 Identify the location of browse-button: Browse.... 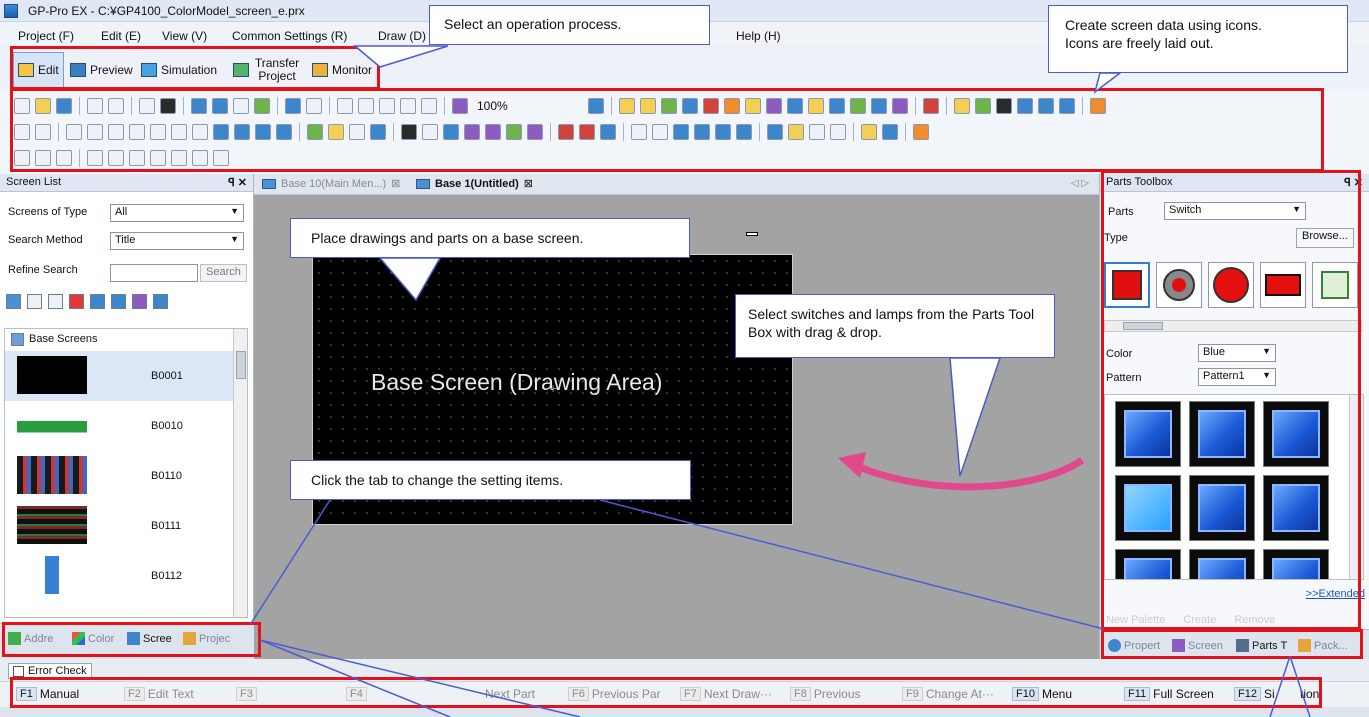
(1325, 238).